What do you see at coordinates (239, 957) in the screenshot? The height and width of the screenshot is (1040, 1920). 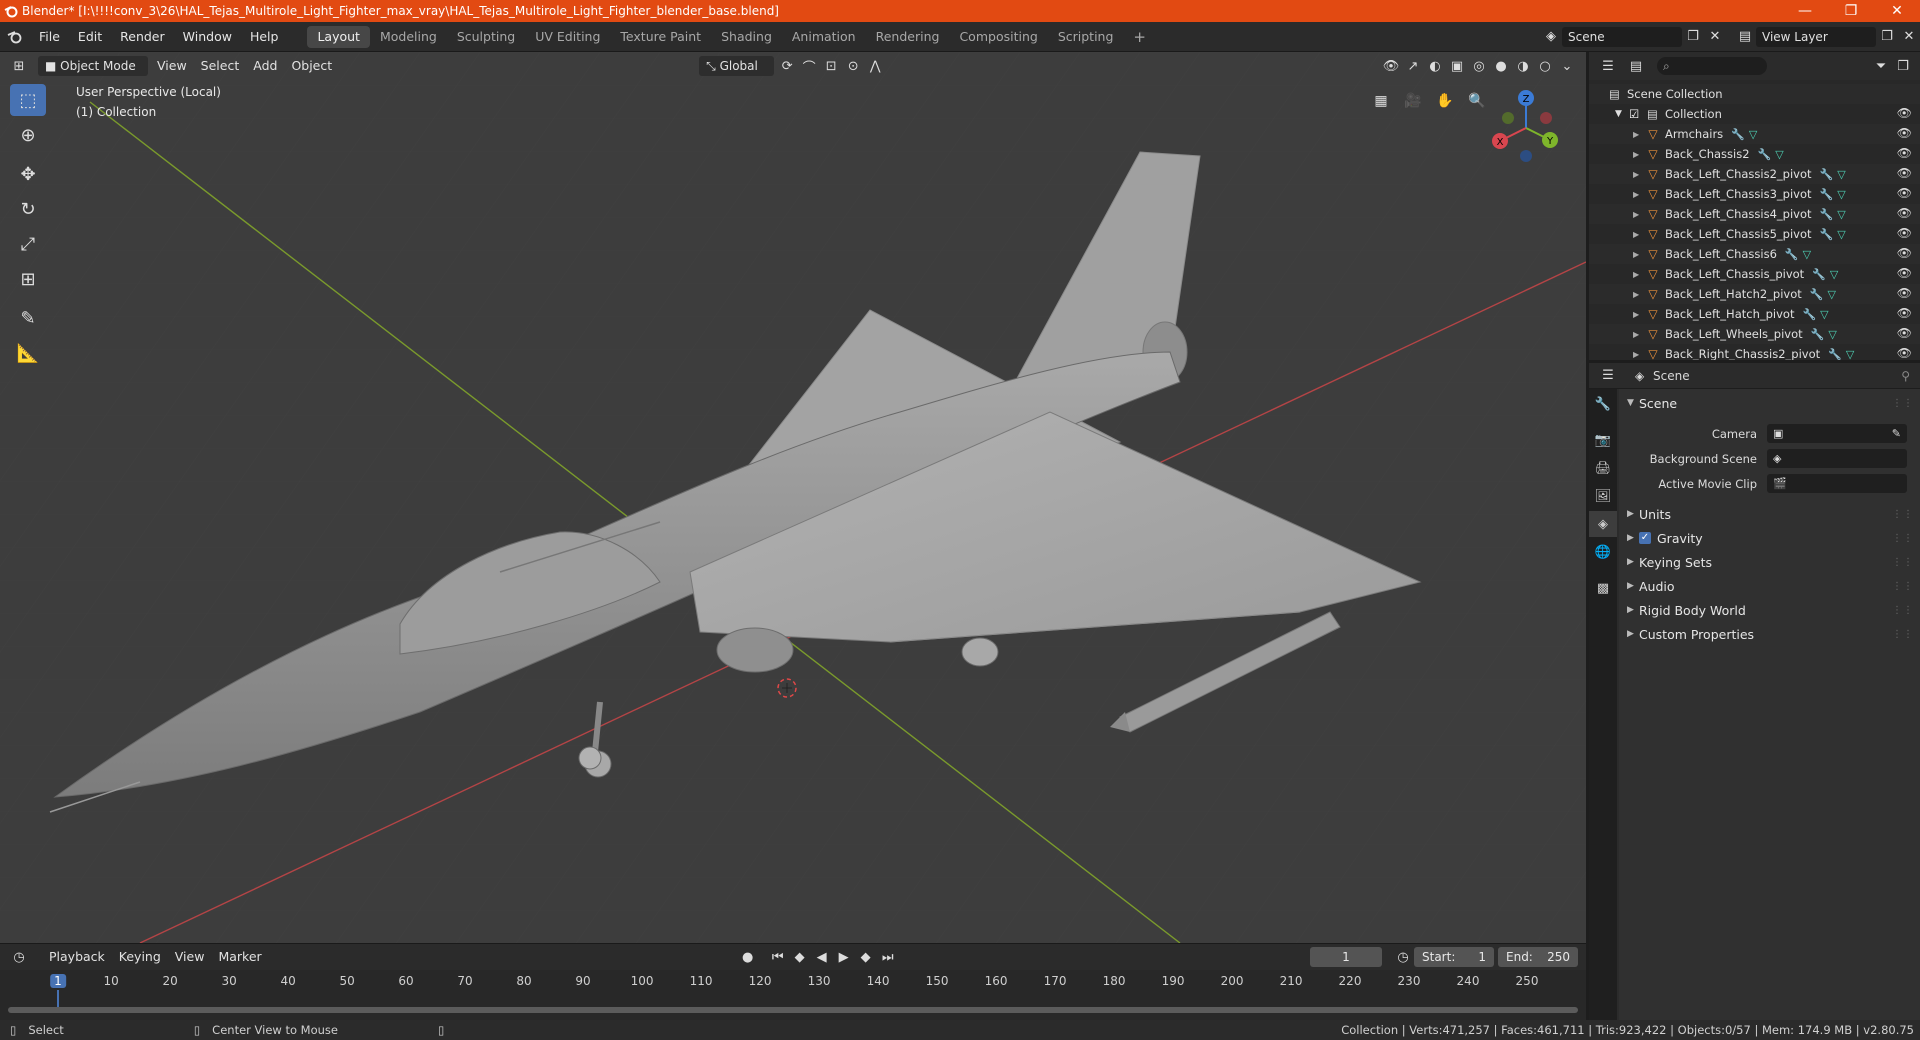 I see `menu-marker: Marker` at bounding box center [239, 957].